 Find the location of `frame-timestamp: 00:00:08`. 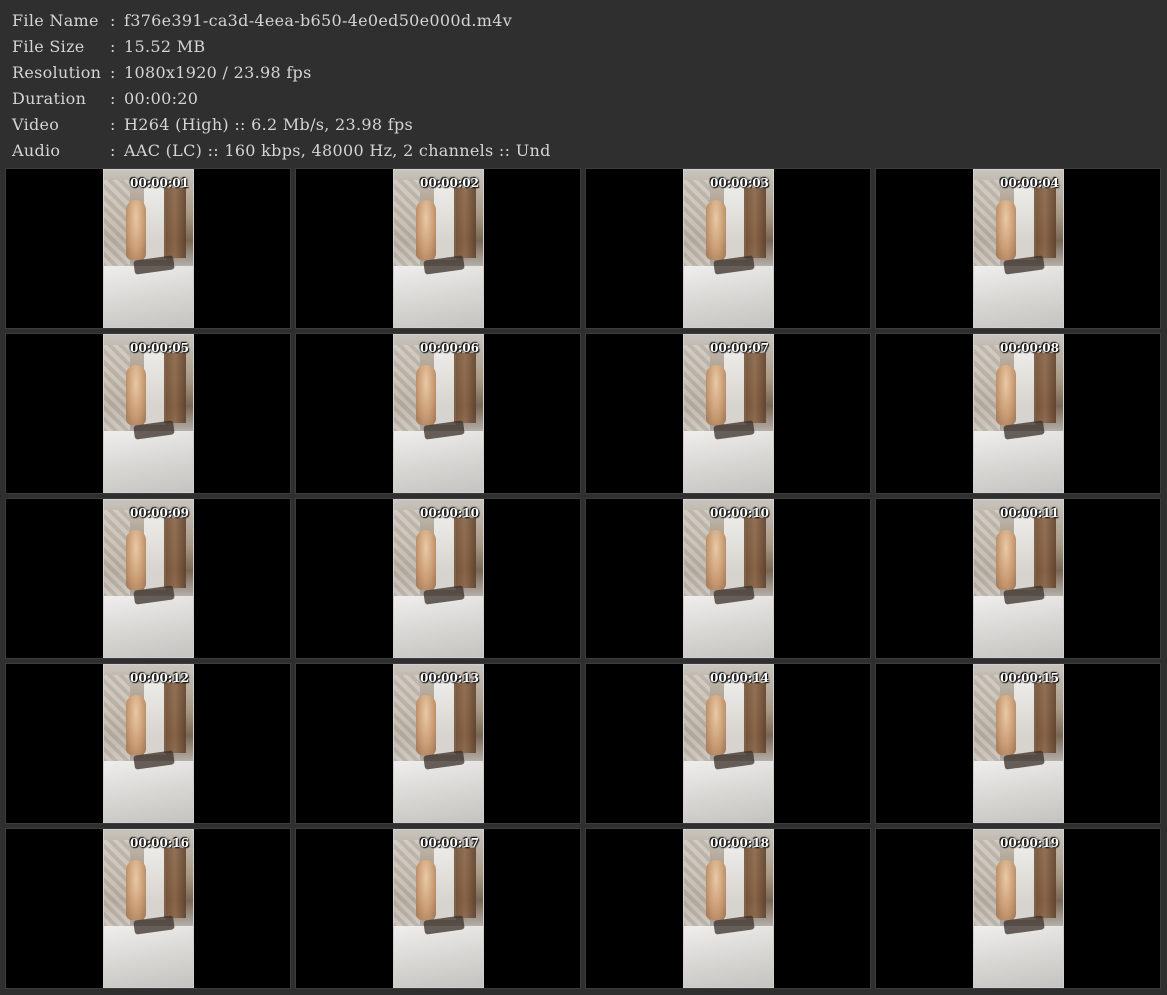

frame-timestamp: 00:00:08 is located at coordinates (1029, 348).